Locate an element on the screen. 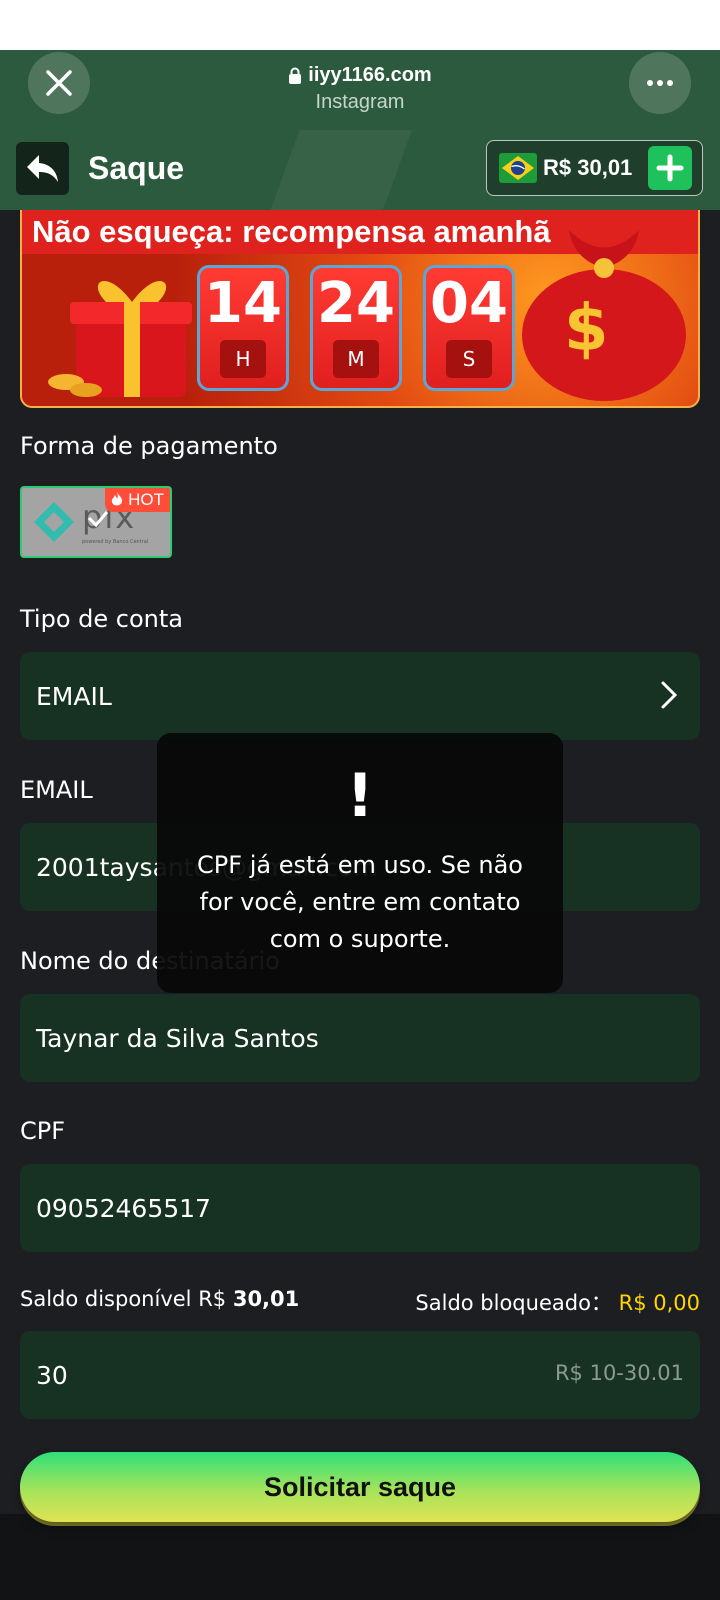  account-type-value: EMAIL is located at coordinates (74, 696).